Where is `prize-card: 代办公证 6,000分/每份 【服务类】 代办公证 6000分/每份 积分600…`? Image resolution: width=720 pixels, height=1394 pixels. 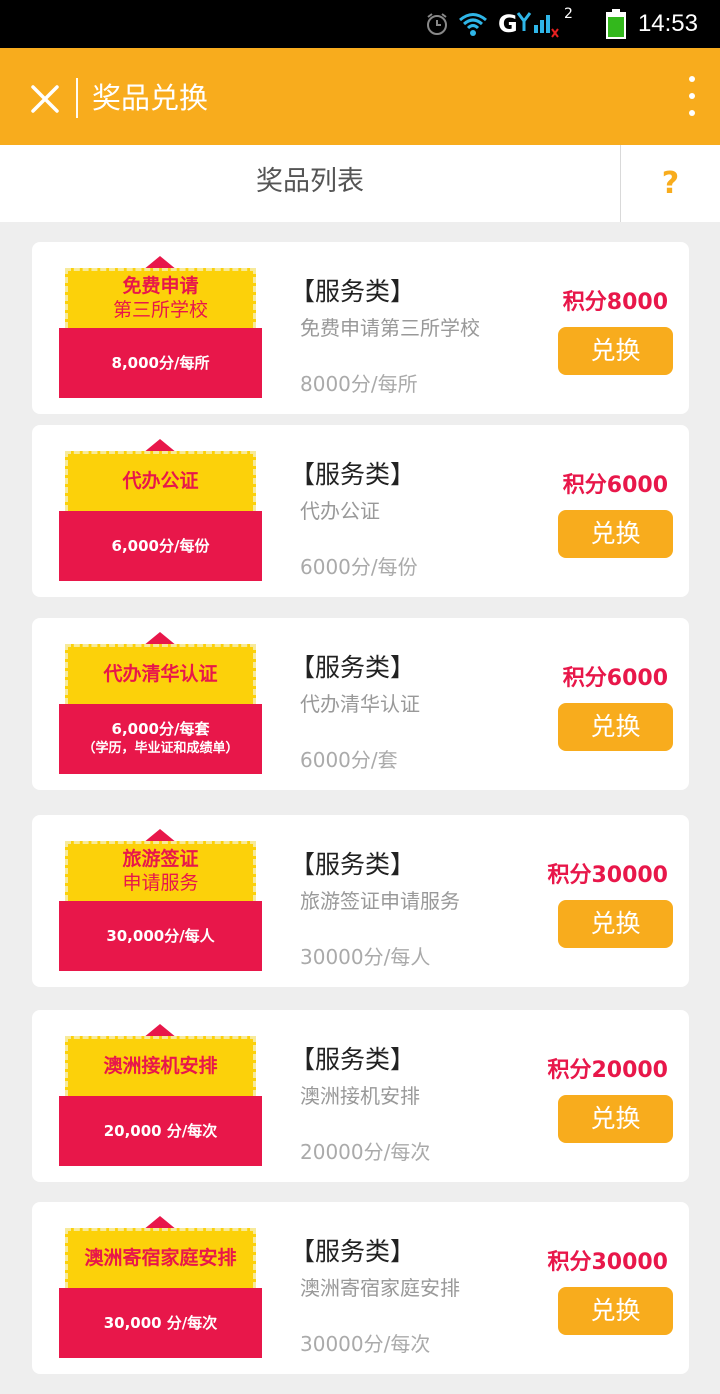
prize-card: 代办公证 6,000分/每份 【服务类】 代办公证 6000分/每份 积分600… is located at coordinates (360, 511).